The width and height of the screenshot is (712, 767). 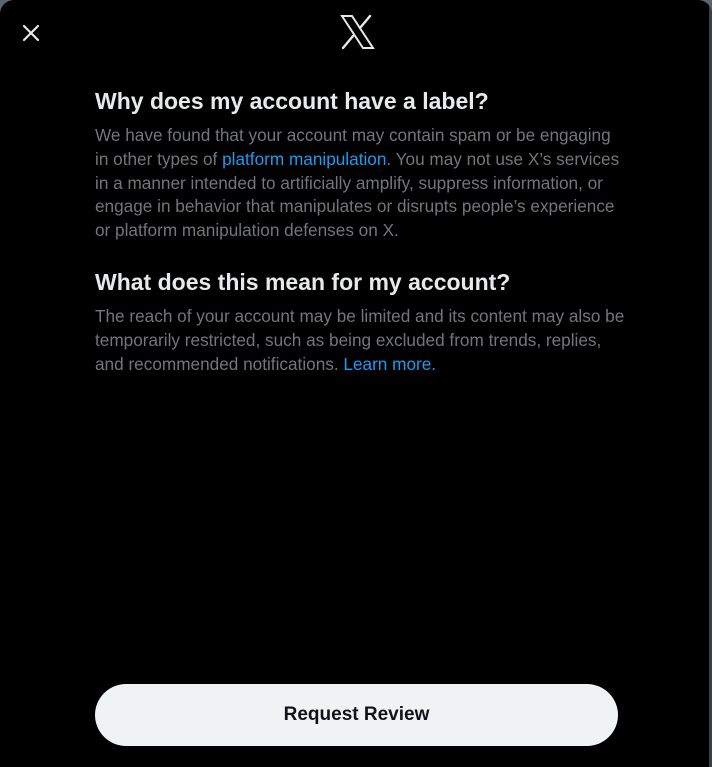 What do you see at coordinates (303, 281) in the screenshot?
I see `section-heading-meaning: What does this mean for my account?` at bounding box center [303, 281].